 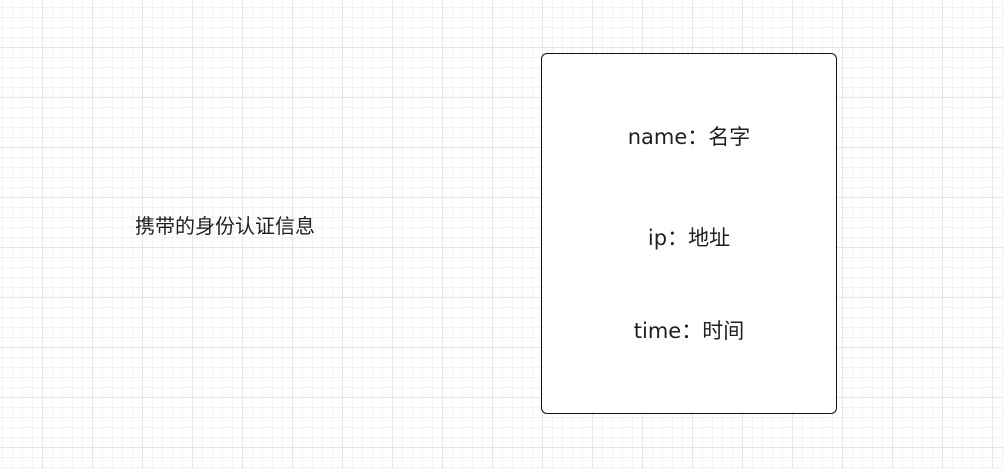 I want to click on side-label: 携带的身份认证信息, so click(x=225, y=226).